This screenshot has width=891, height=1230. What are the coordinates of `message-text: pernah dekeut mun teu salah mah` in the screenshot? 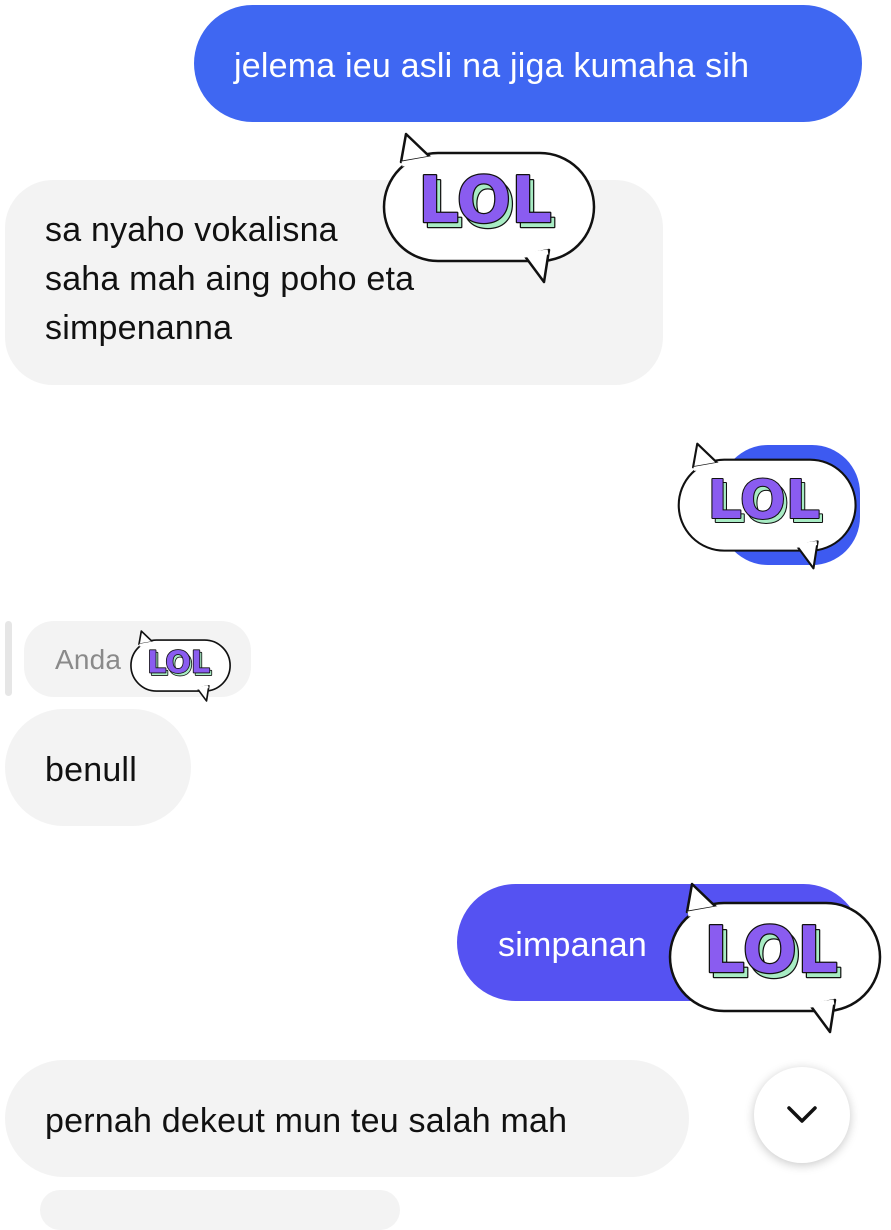 It's located at (306, 1121).